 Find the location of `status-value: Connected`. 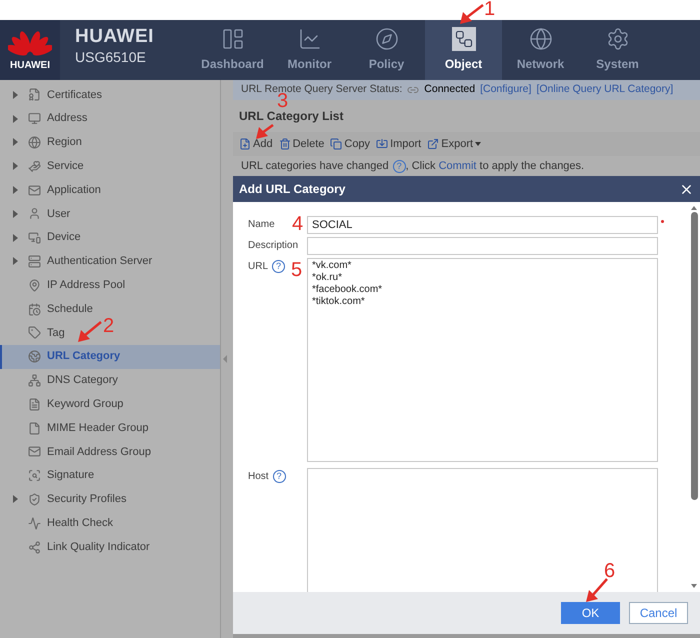

status-value: Connected is located at coordinates (450, 90).